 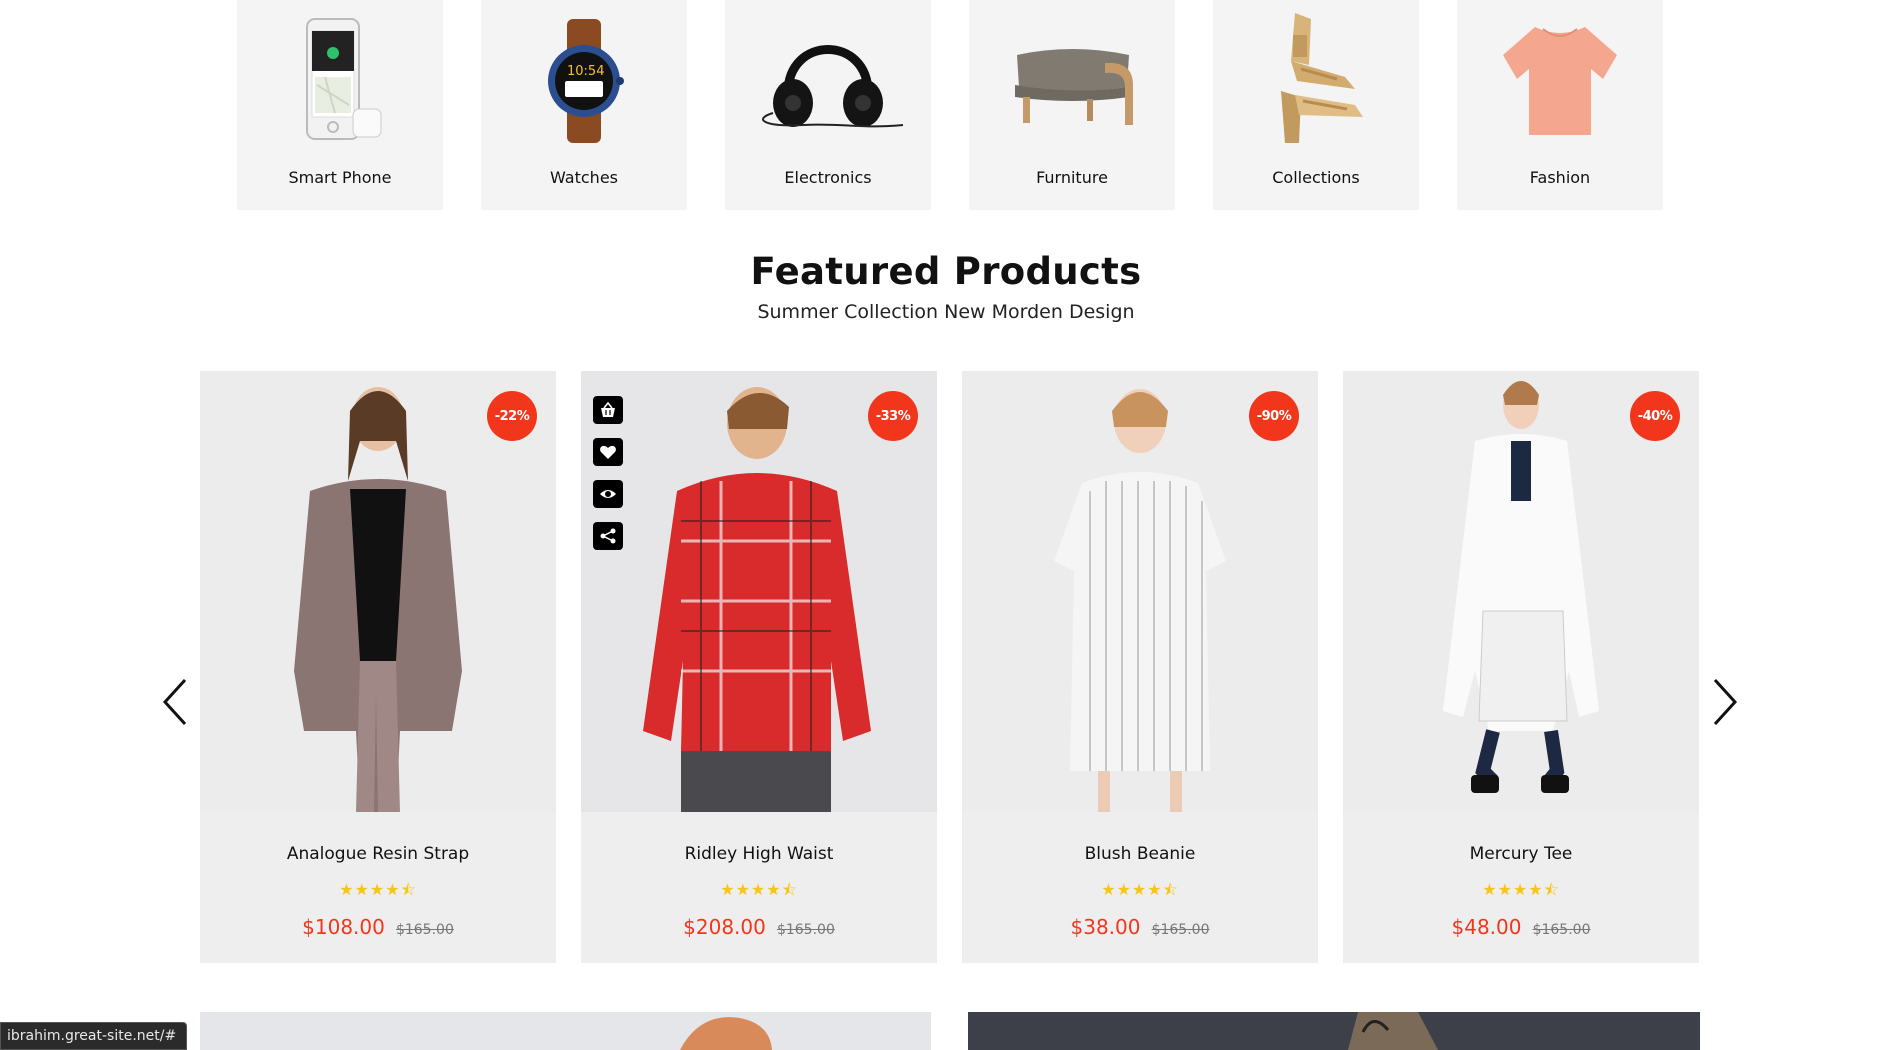 I want to click on category-card-fashion: Fashion, so click(x=1560, y=105).